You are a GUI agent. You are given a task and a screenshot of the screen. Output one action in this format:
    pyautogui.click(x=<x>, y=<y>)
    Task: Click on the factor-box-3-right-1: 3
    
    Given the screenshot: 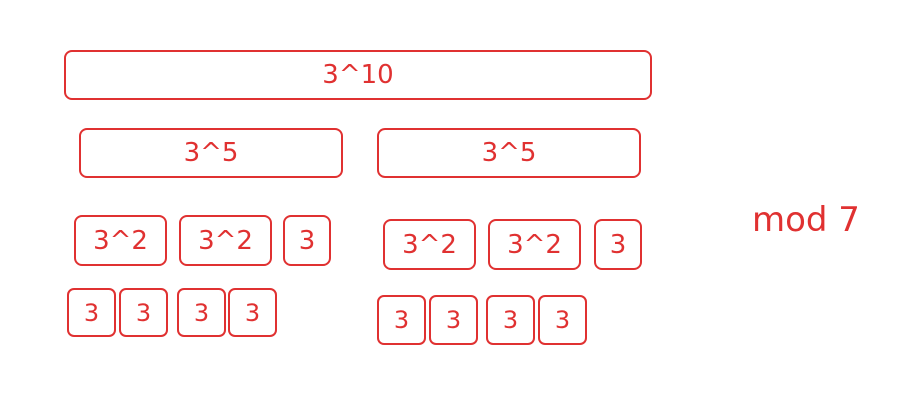 What is the action you would take?
    pyautogui.click(x=401, y=320)
    